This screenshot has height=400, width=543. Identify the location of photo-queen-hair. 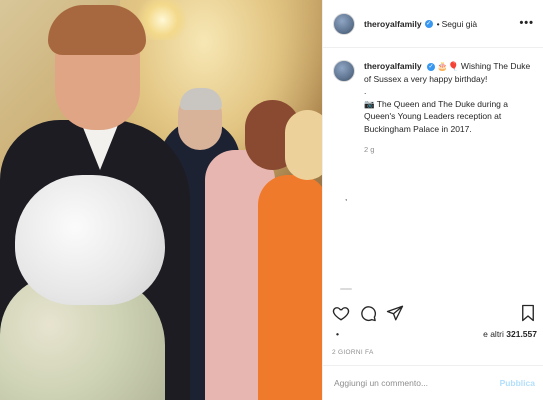
(90, 240).